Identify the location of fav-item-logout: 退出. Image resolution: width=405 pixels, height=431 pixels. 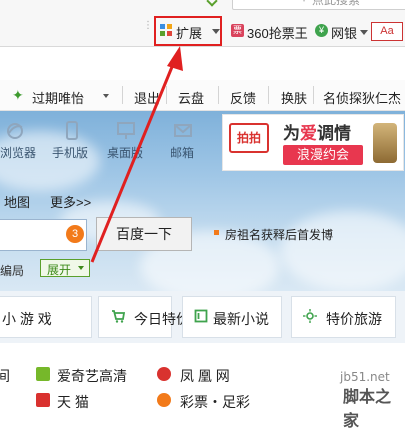
(147, 97).